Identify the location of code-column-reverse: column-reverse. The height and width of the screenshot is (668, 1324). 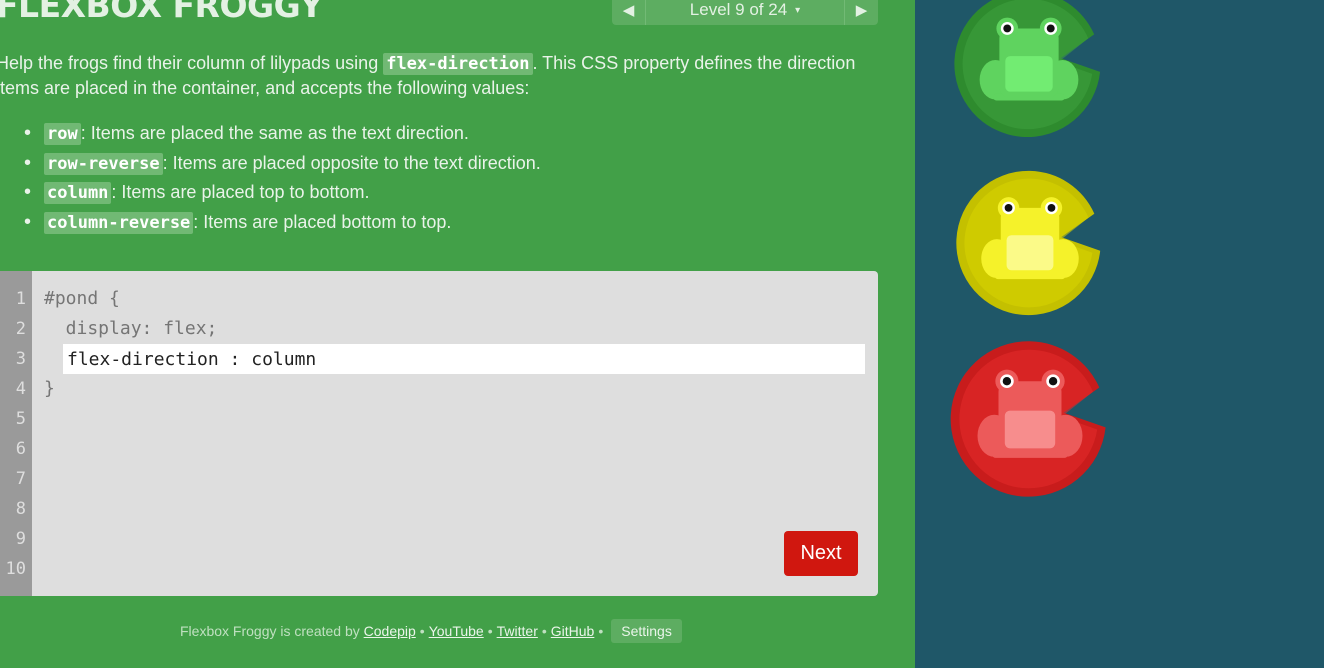
(119, 222).